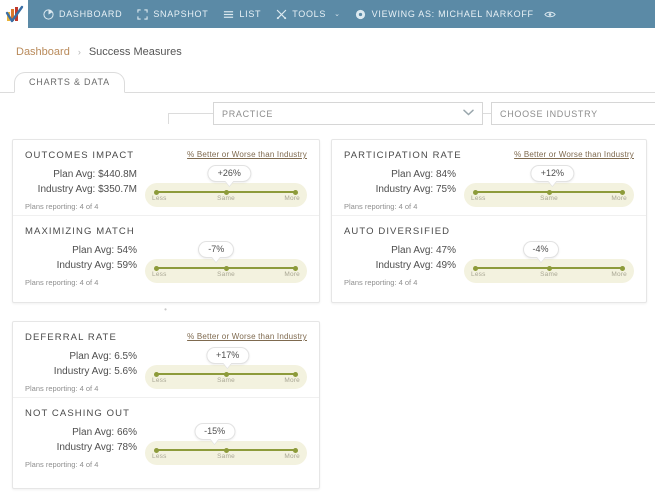  I want to click on chevron-down-icon: ⌄, so click(337, 14).